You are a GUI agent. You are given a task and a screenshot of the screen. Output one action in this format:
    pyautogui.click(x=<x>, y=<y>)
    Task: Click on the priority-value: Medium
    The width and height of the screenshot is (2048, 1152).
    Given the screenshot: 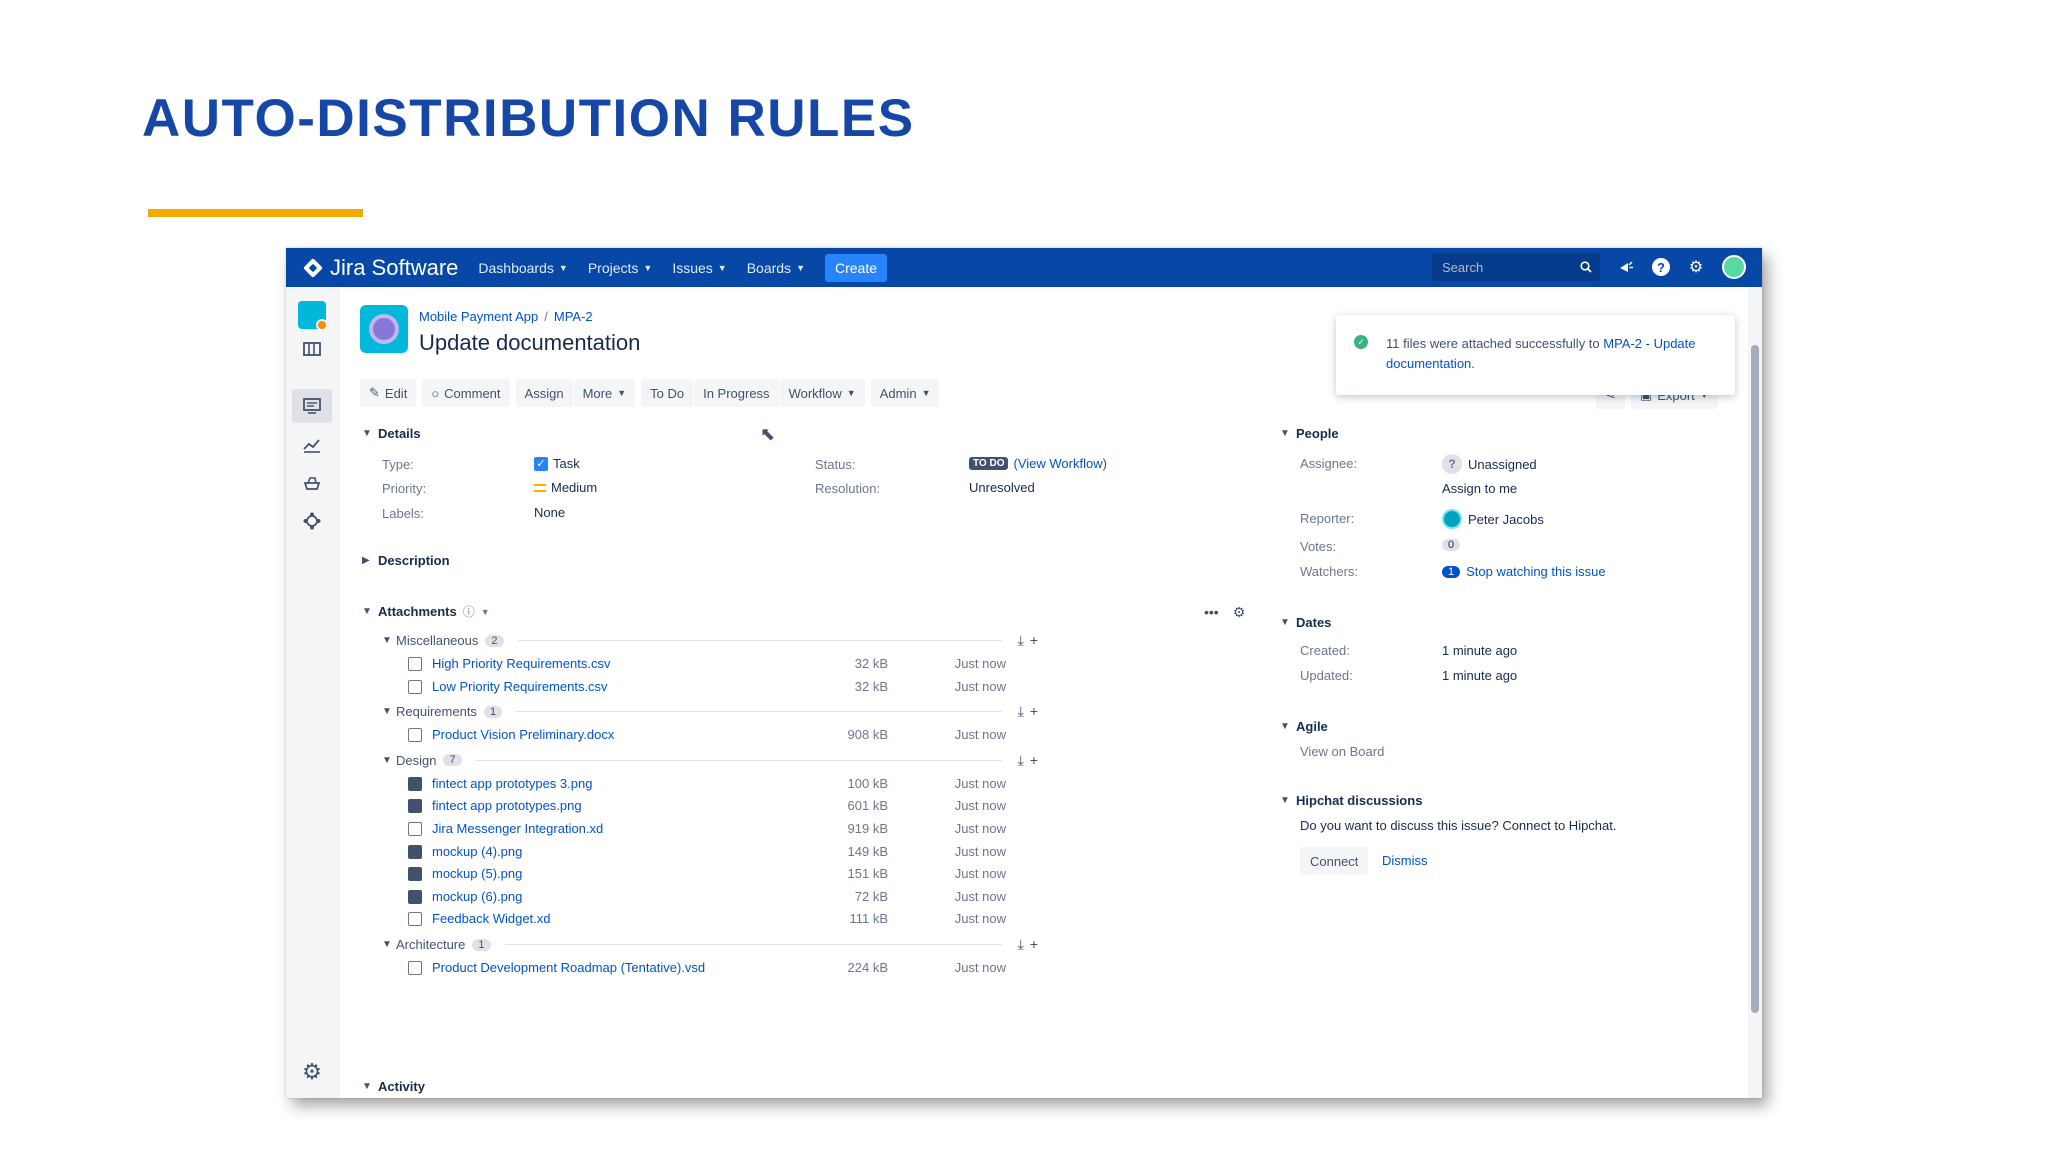 What is the action you would take?
    pyautogui.click(x=565, y=487)
    